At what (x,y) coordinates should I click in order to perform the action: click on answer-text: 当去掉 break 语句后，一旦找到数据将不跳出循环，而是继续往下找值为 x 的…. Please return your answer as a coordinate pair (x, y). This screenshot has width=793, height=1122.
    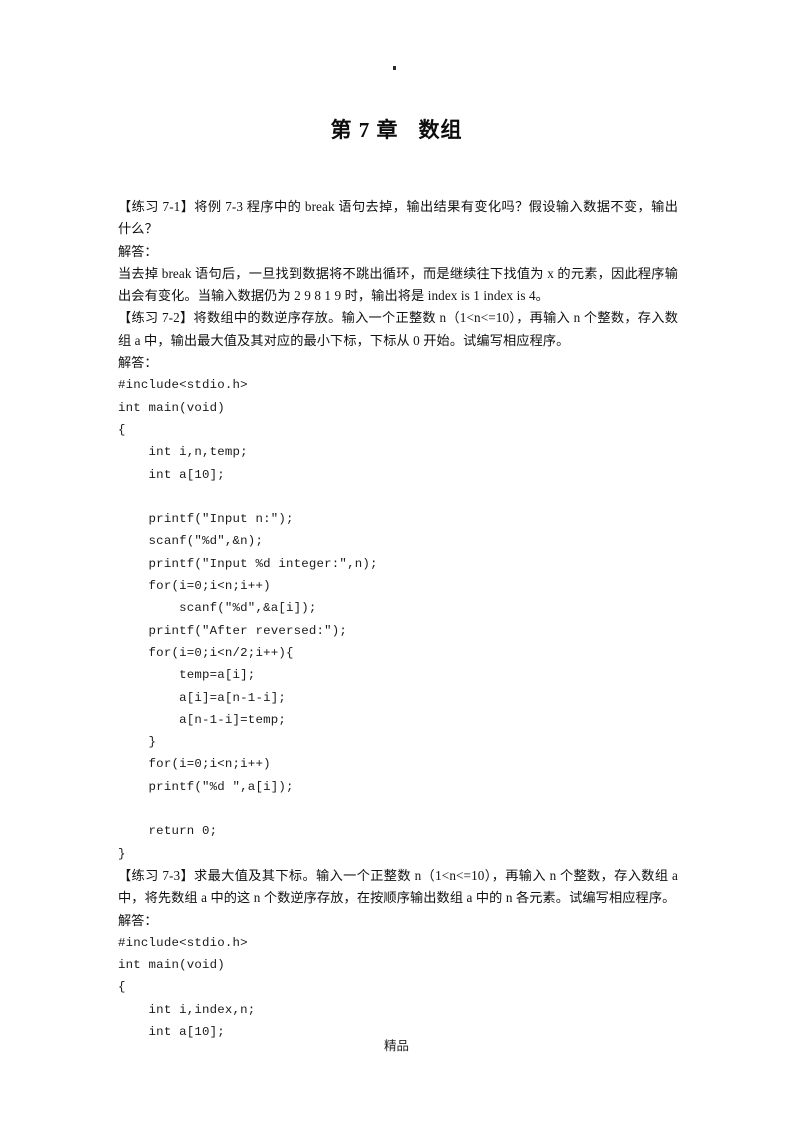
    Looking at the image, I should click on (398, 284).